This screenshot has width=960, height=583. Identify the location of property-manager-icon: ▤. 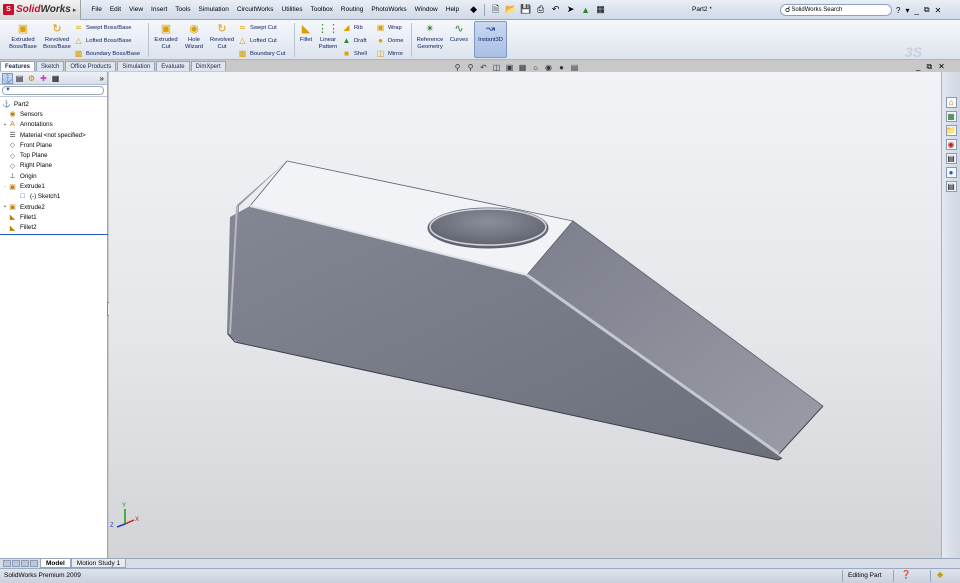
(19, 78).